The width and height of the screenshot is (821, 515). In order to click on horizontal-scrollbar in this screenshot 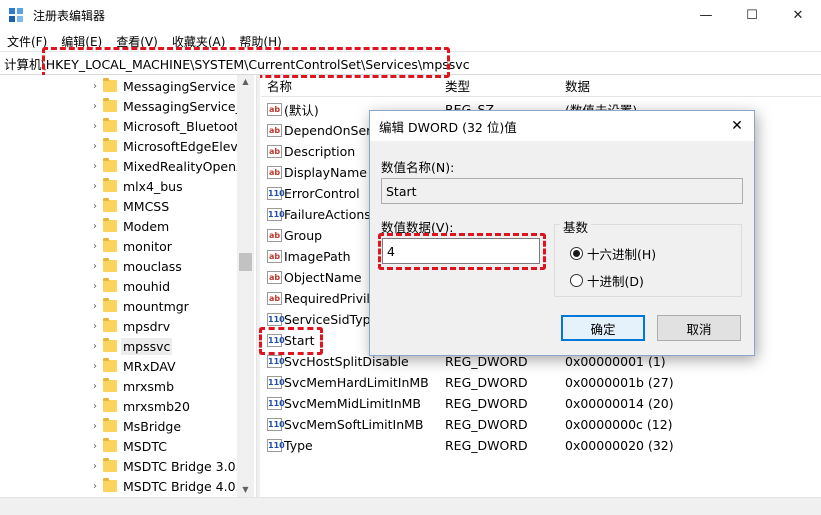, I will do `click(410, 506)`.